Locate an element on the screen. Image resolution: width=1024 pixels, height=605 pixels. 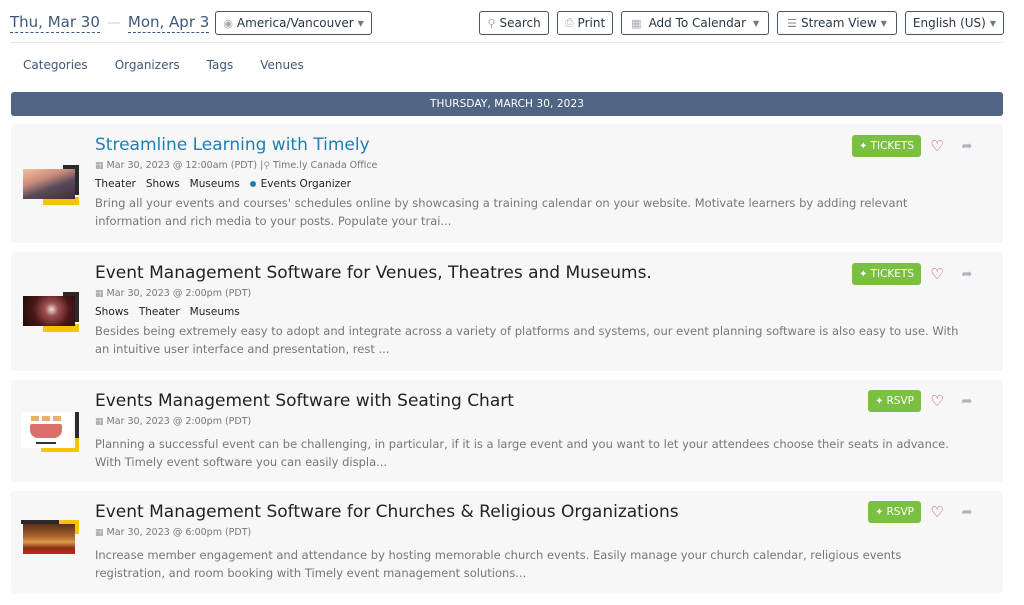
view-label: Stream View is located at coordinates (839, 23).